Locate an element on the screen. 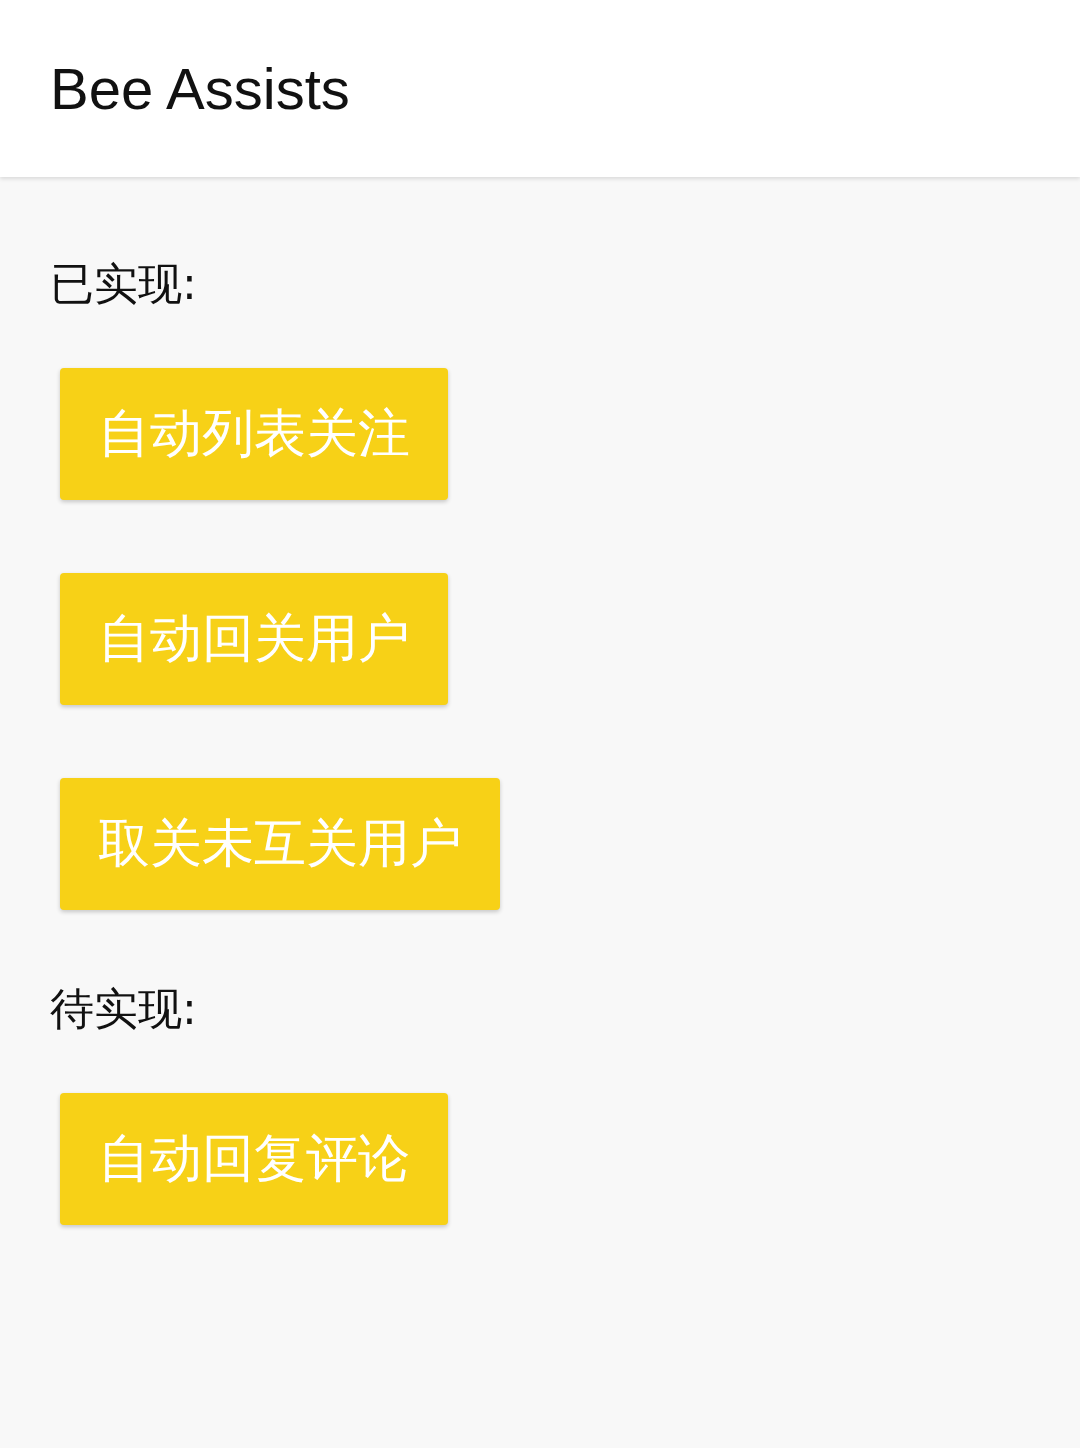 This screenshot has height=1448, width=1080. app-title: Bee Assists is located at coordinates (200, 88).